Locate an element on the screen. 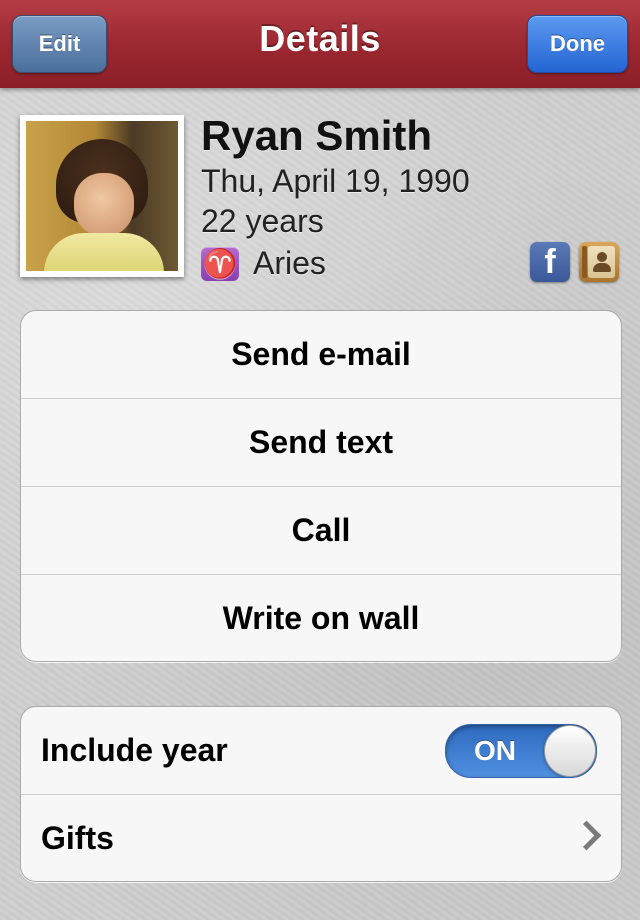 The width and height of the screenshot is (640, 920). toggle-knob is located at coordinates (570, 751).